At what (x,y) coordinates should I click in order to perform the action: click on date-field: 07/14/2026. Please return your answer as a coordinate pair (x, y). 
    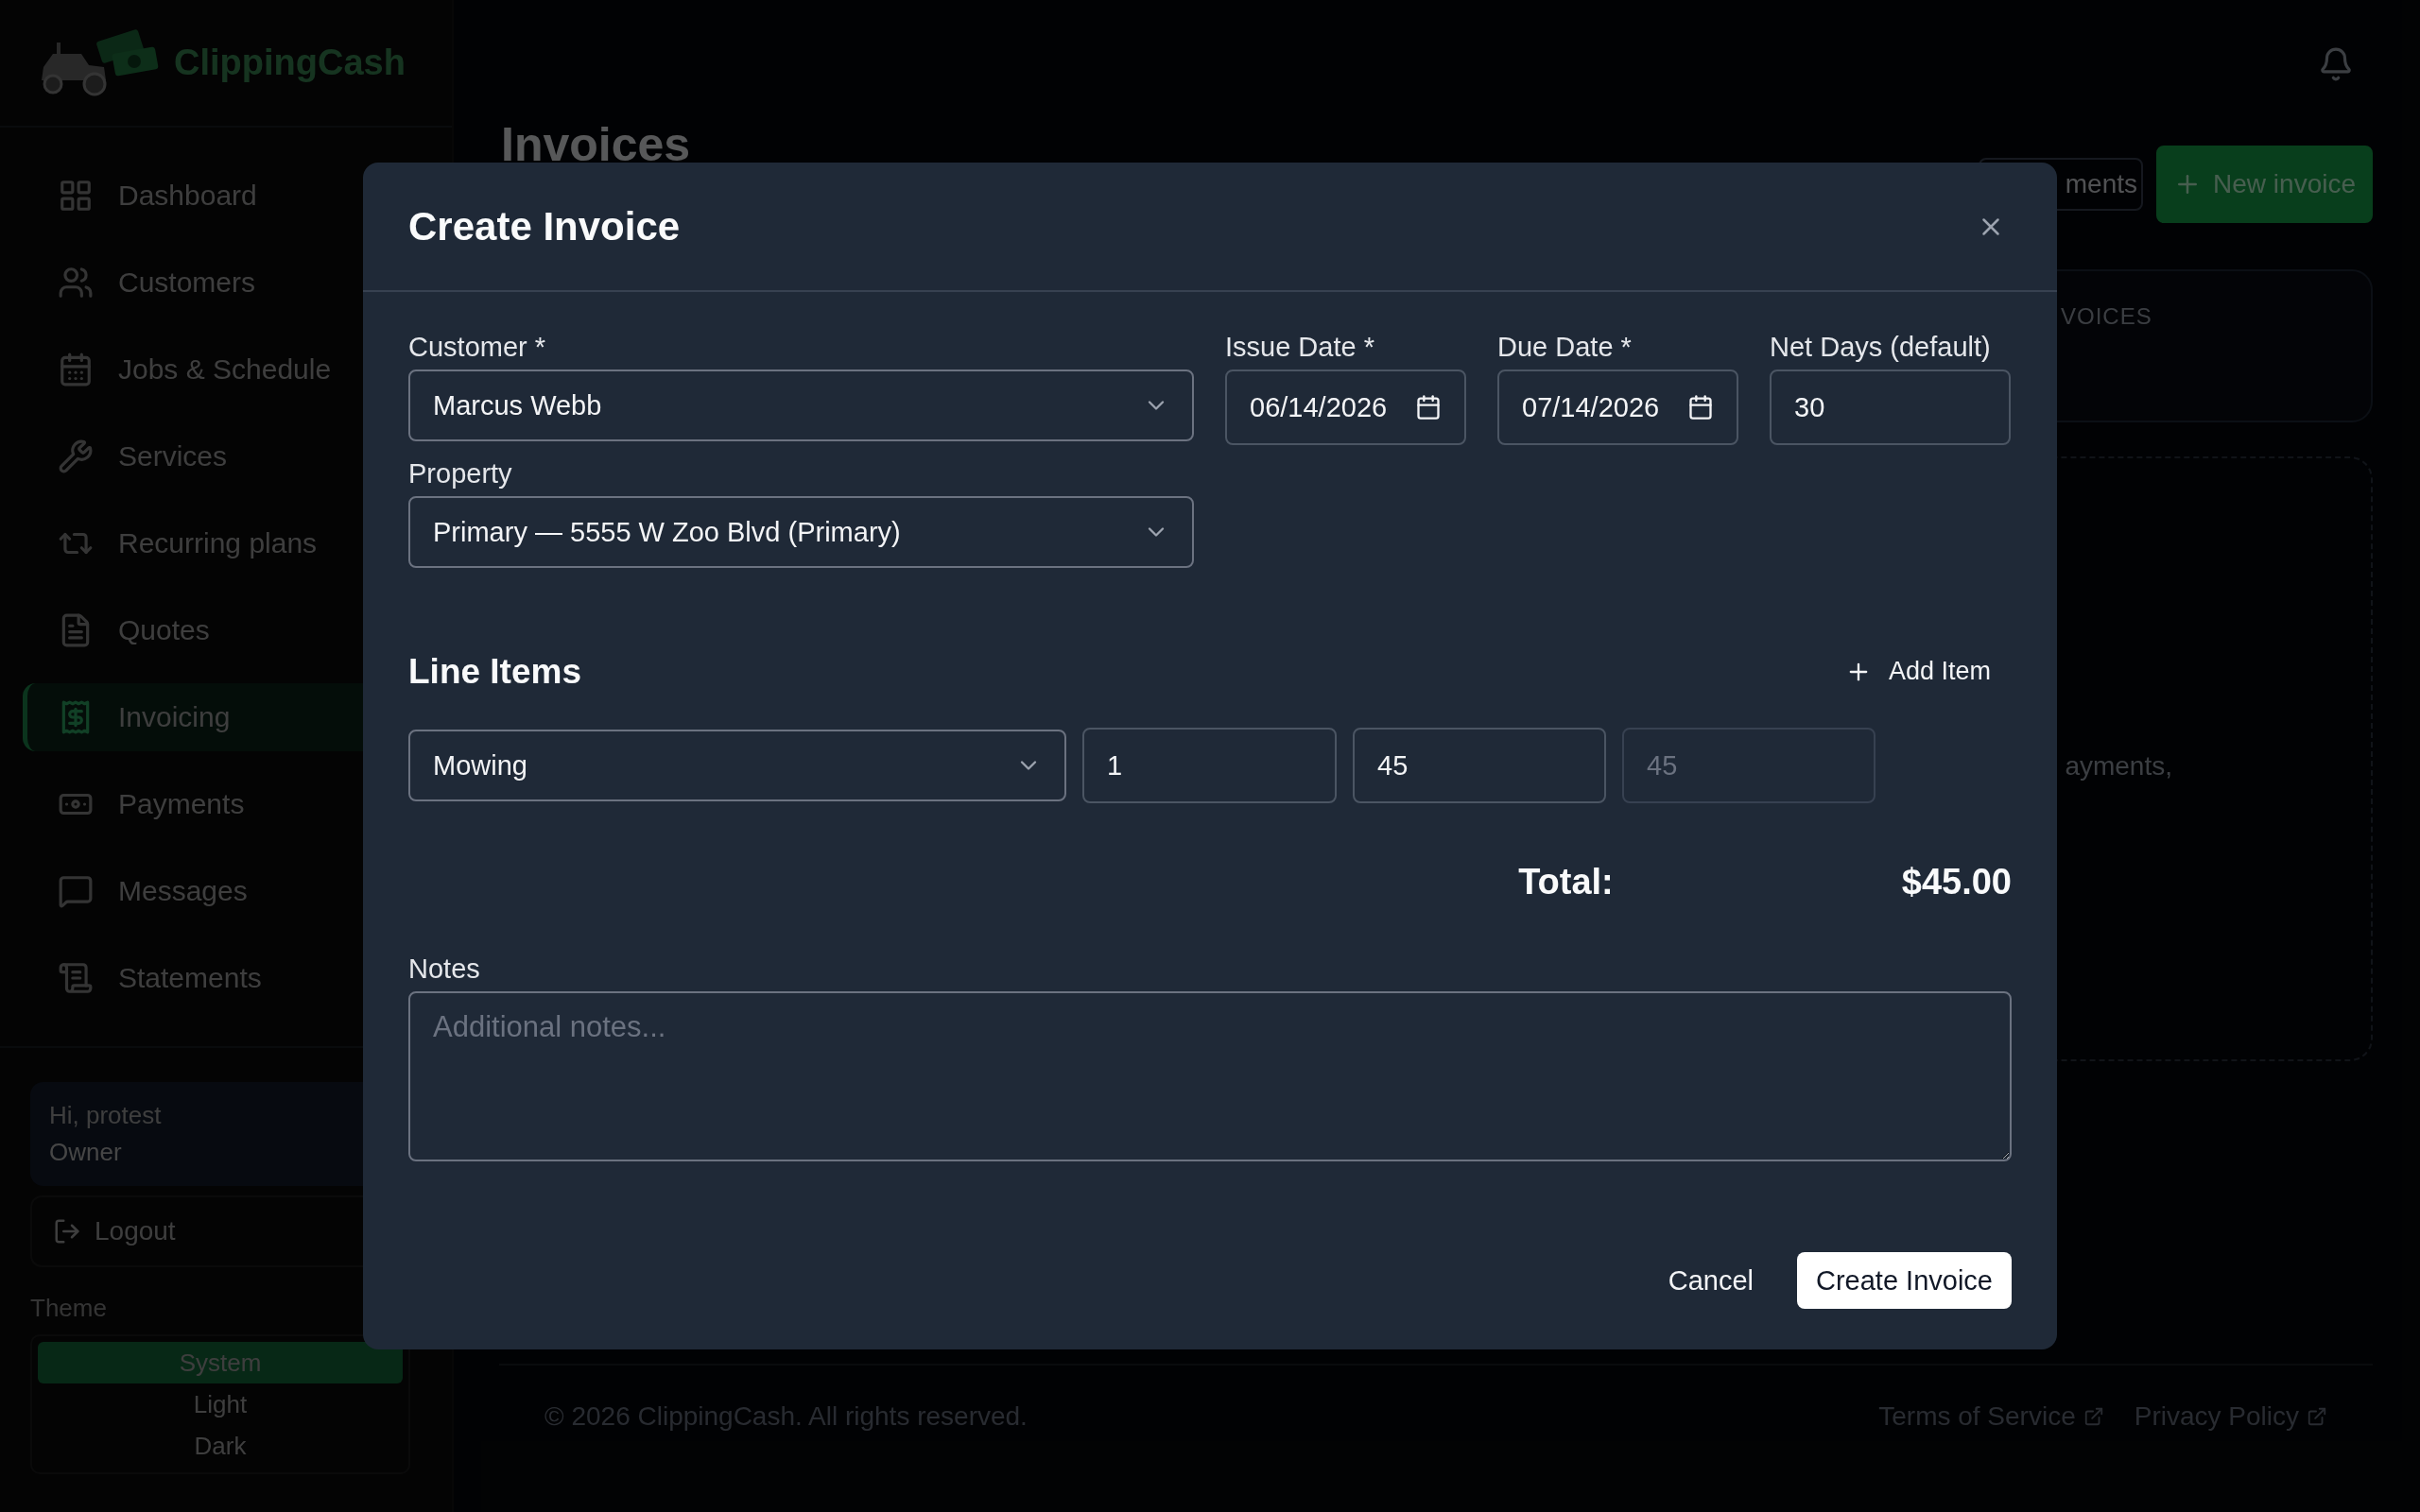
    Looking at the image, I should click on (1617, 407).